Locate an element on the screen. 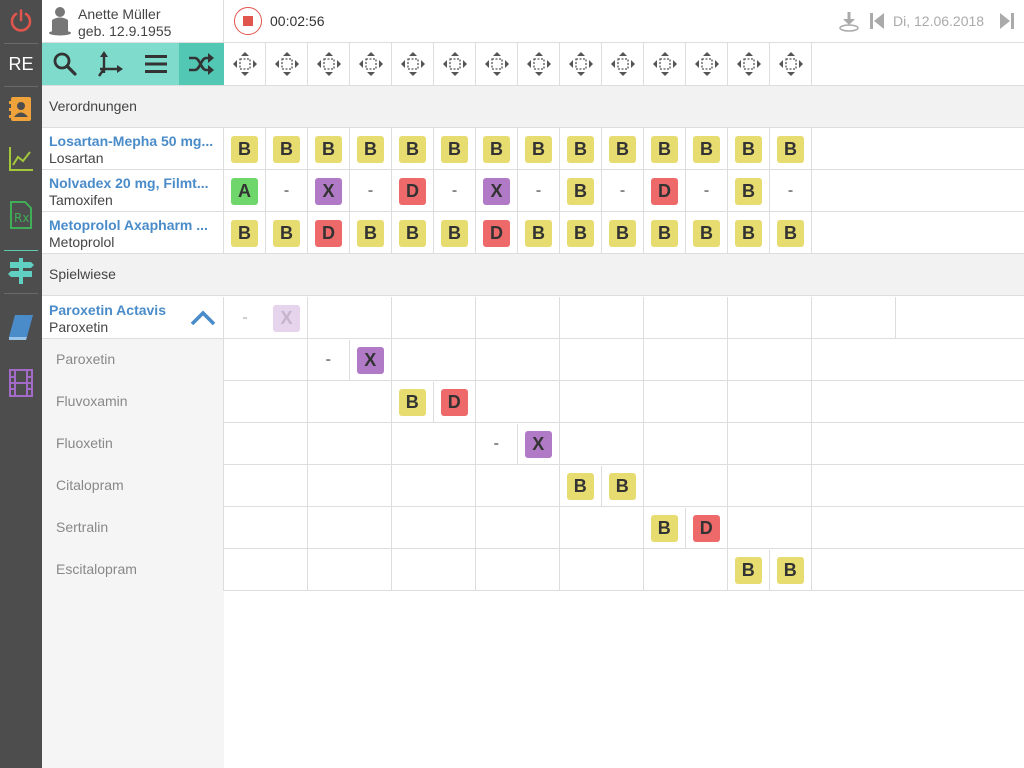 The width and height of the screenshot is (1024, 768). dose-badge-d: D is located at coordinates (706, 528).